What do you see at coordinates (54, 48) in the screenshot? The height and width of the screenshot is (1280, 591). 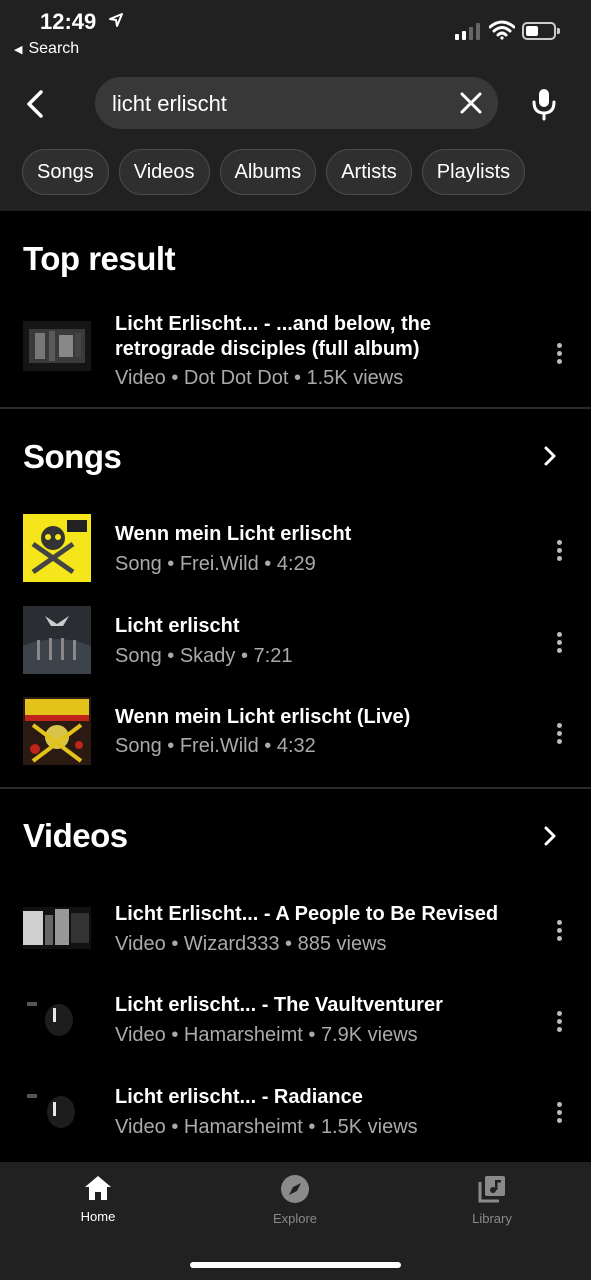 I see `back-app-label: Search` at bounding box center [54, 48].